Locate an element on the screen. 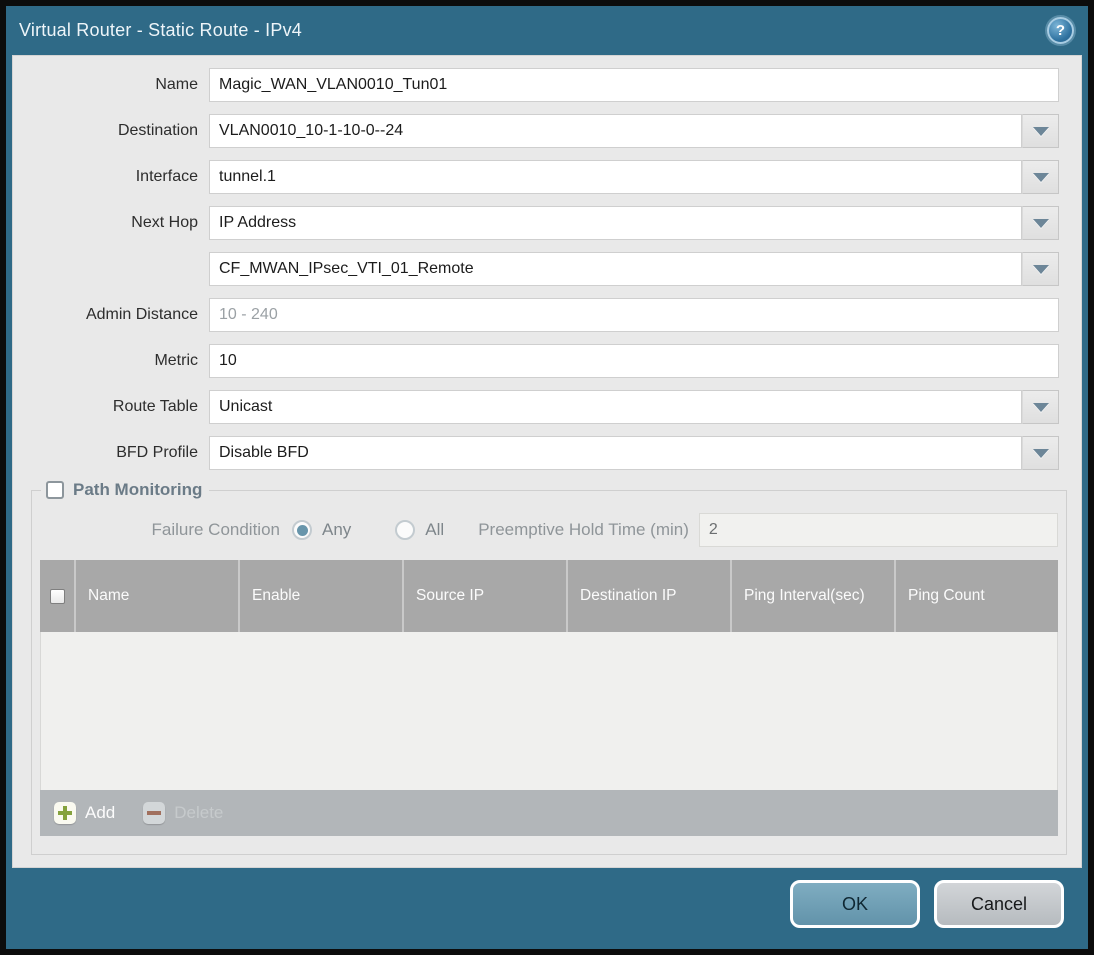  route-table-select is located at coordinates (615, 407).